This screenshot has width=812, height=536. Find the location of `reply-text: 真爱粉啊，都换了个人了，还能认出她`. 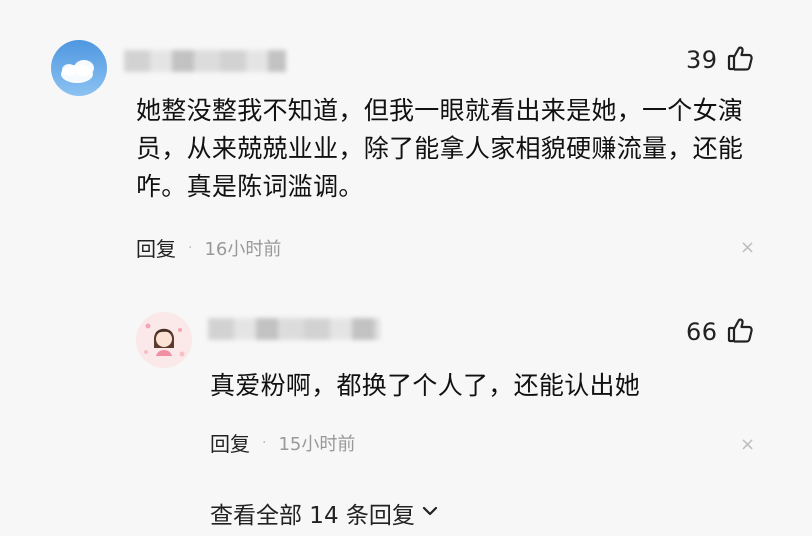

reply-text: 真爱粉啊，都换了个人了，还能认出她 is located at coordinates (425, 385).